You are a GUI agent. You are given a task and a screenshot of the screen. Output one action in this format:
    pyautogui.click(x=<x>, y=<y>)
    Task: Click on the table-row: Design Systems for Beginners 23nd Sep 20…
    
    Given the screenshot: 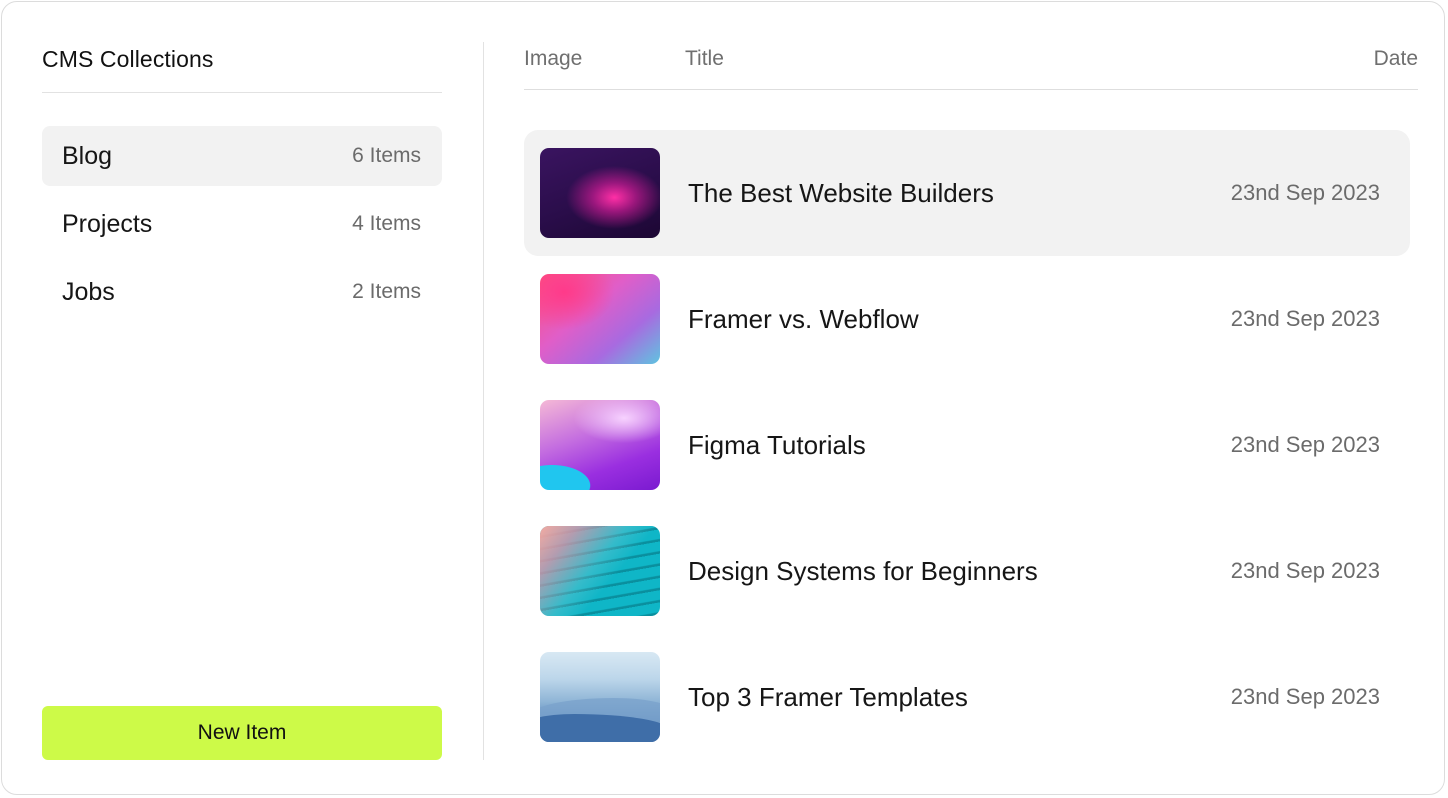 What is the action you would take?
    pyautogui.click(x=967, y=571)
    